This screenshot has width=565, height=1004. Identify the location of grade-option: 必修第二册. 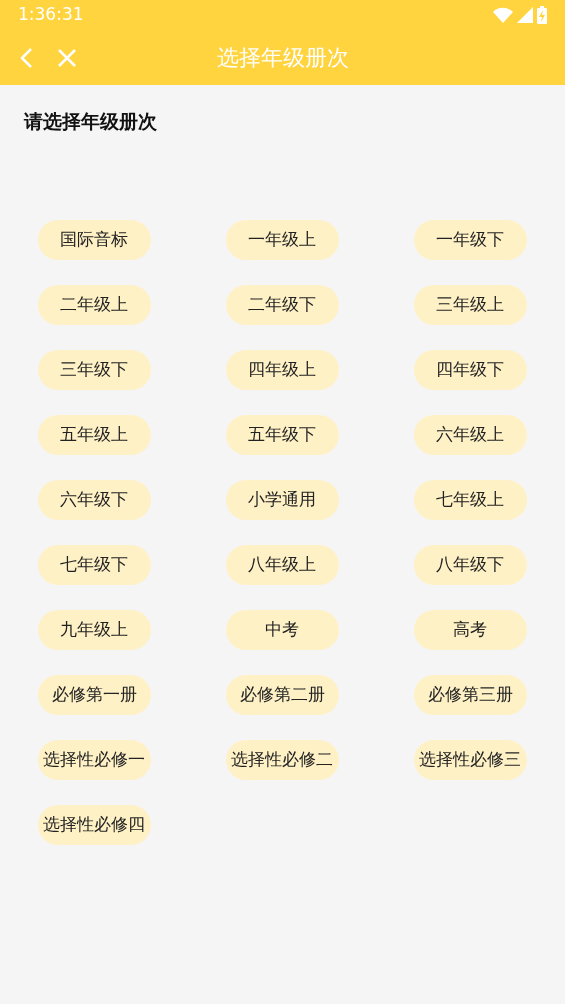
(282, 695).